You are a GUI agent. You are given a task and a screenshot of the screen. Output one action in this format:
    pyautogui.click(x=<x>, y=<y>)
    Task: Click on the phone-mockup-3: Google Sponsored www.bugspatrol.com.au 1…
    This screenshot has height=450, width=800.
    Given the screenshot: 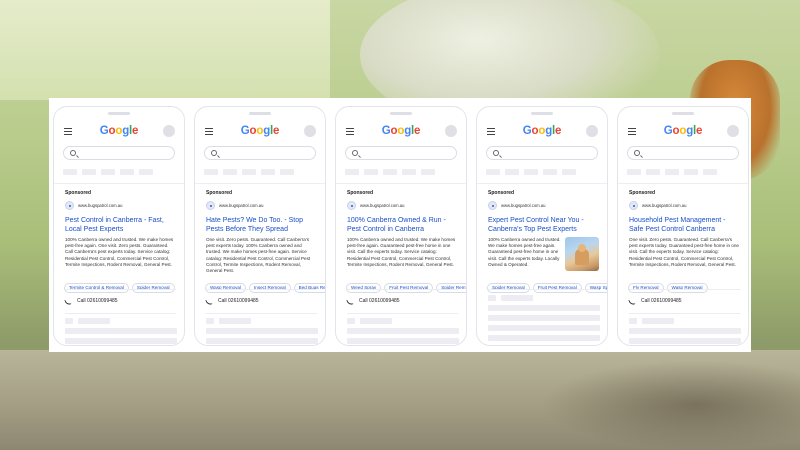 What is the action you would take?
    pyautogui.click(x=401, y=226)
    